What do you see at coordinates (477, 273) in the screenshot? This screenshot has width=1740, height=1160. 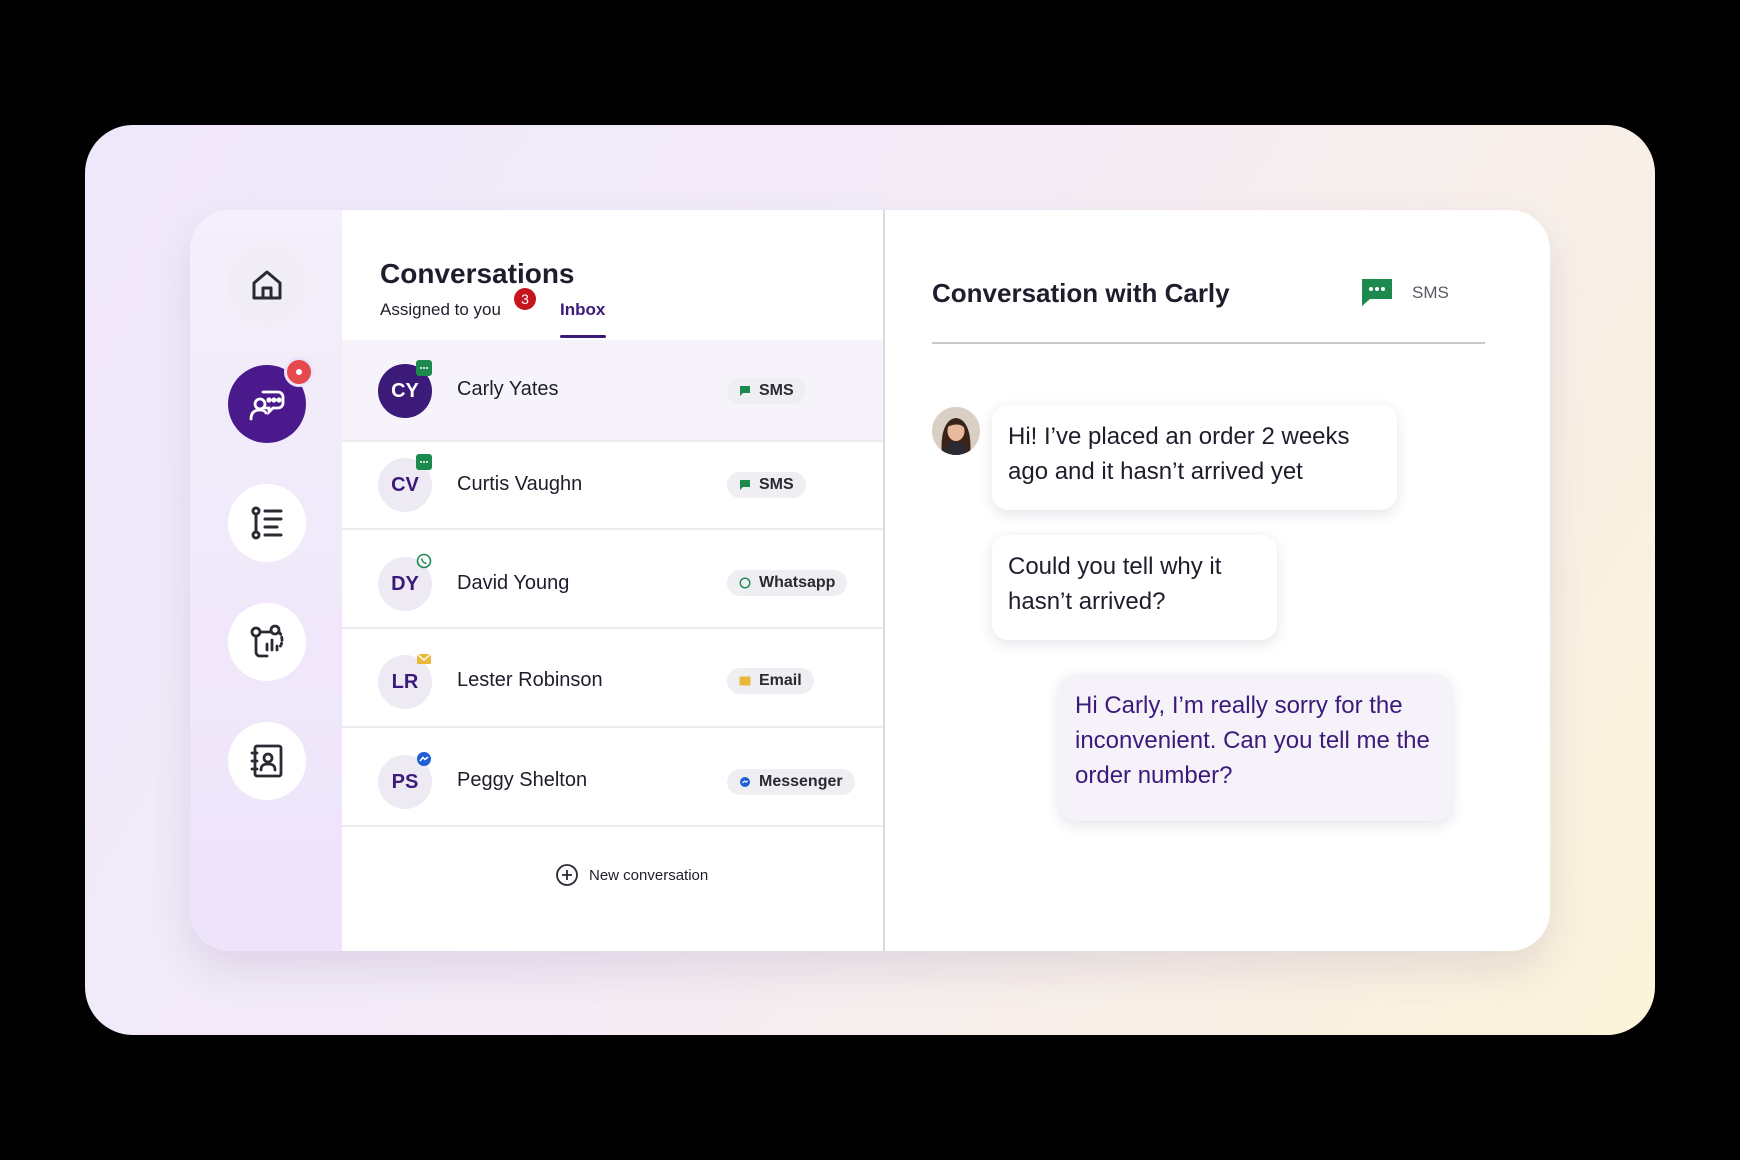 I see `conversations-title: Conversations` at bounding box center [477, 273].